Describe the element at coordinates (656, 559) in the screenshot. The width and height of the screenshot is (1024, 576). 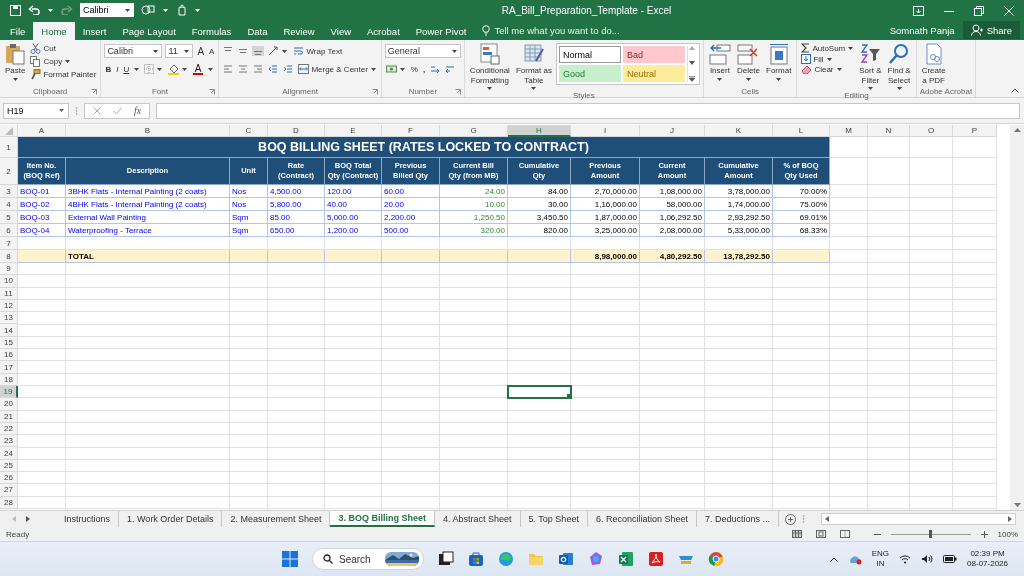
I see `pdf-icon` at that location.